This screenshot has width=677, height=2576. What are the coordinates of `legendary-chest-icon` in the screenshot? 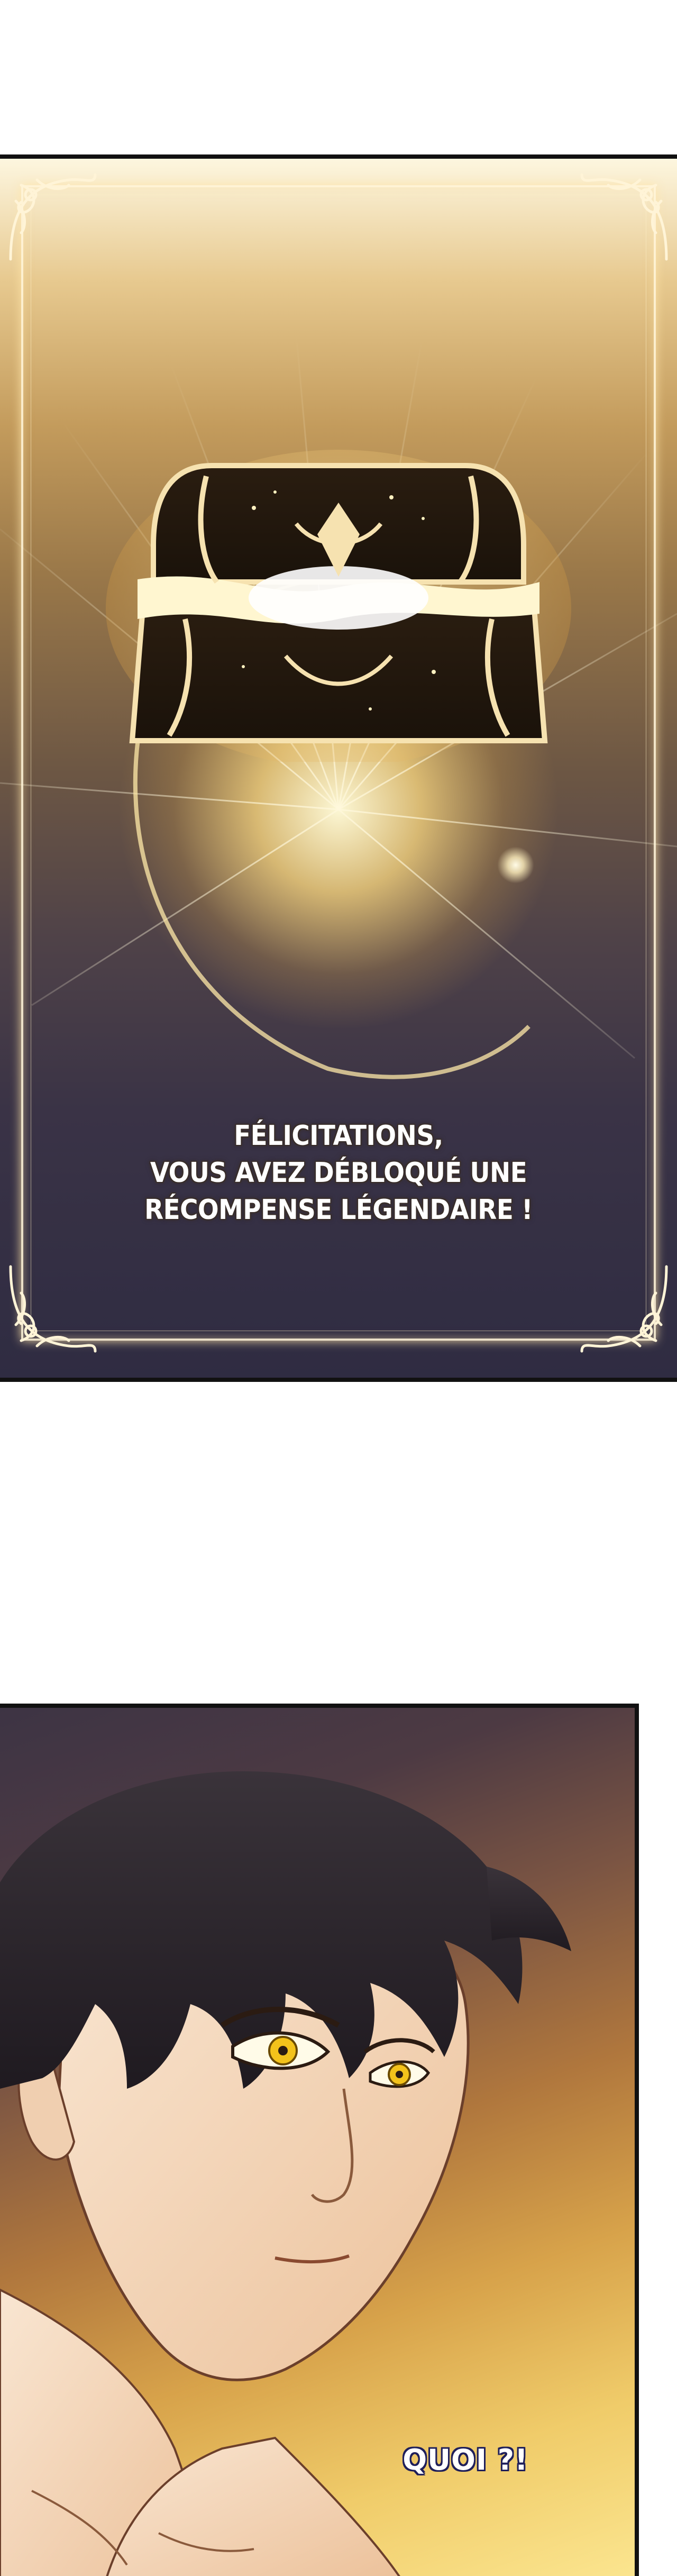 It's located at (338, 606).